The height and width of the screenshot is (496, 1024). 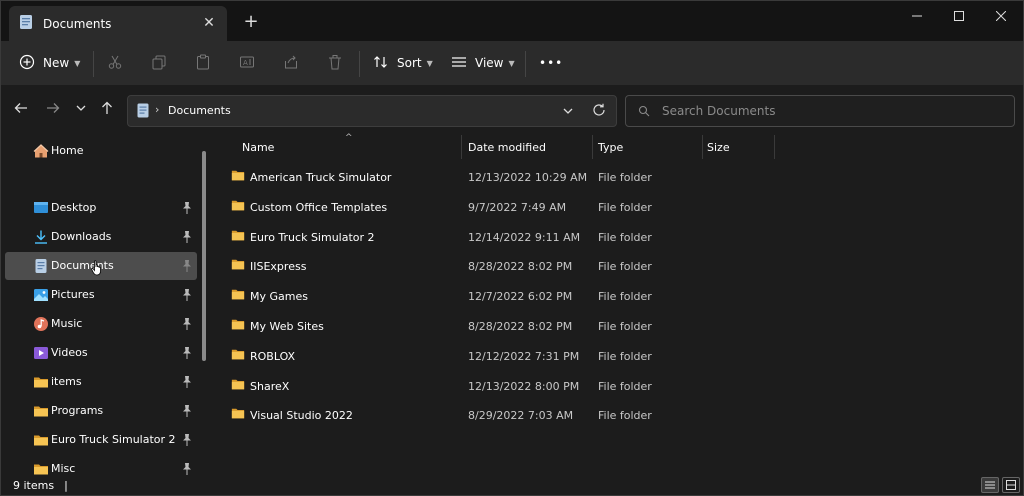 I want to click on view-button: View ▼, so click(x=483, y=63).